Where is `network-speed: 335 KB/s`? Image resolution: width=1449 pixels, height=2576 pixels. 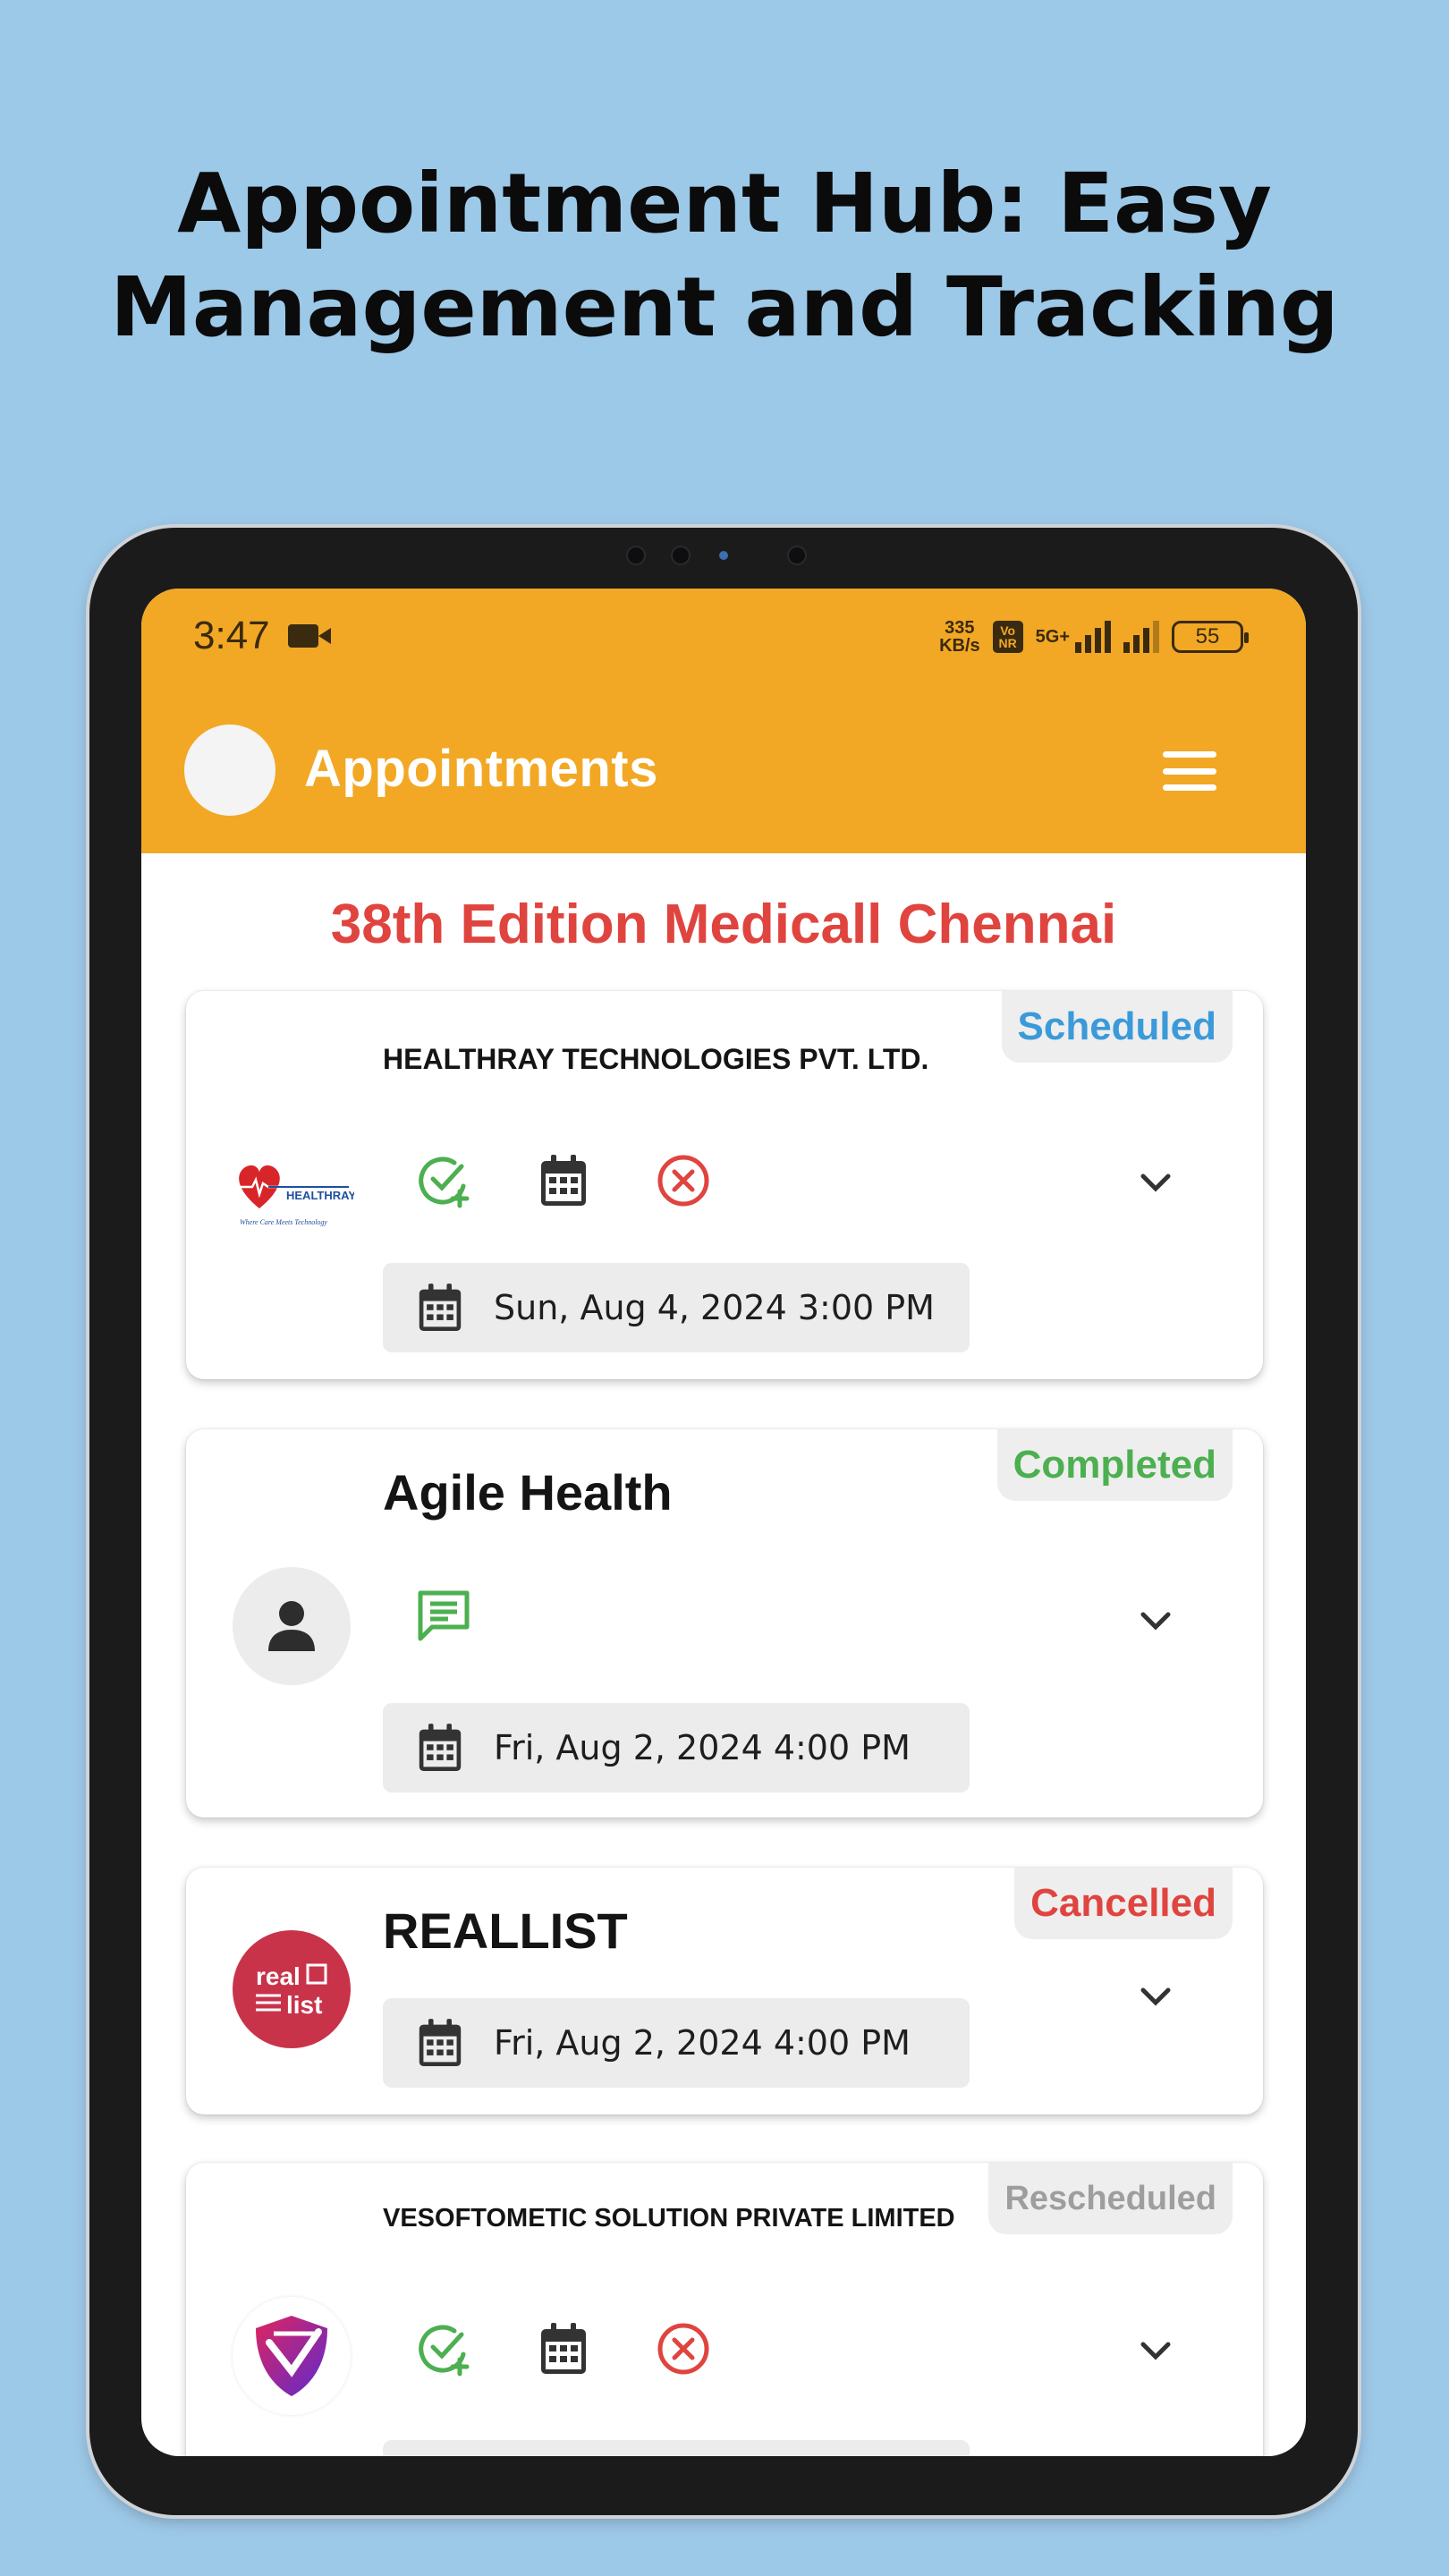 network-speed: 335 KB/s is located at coordinates (959, 637).